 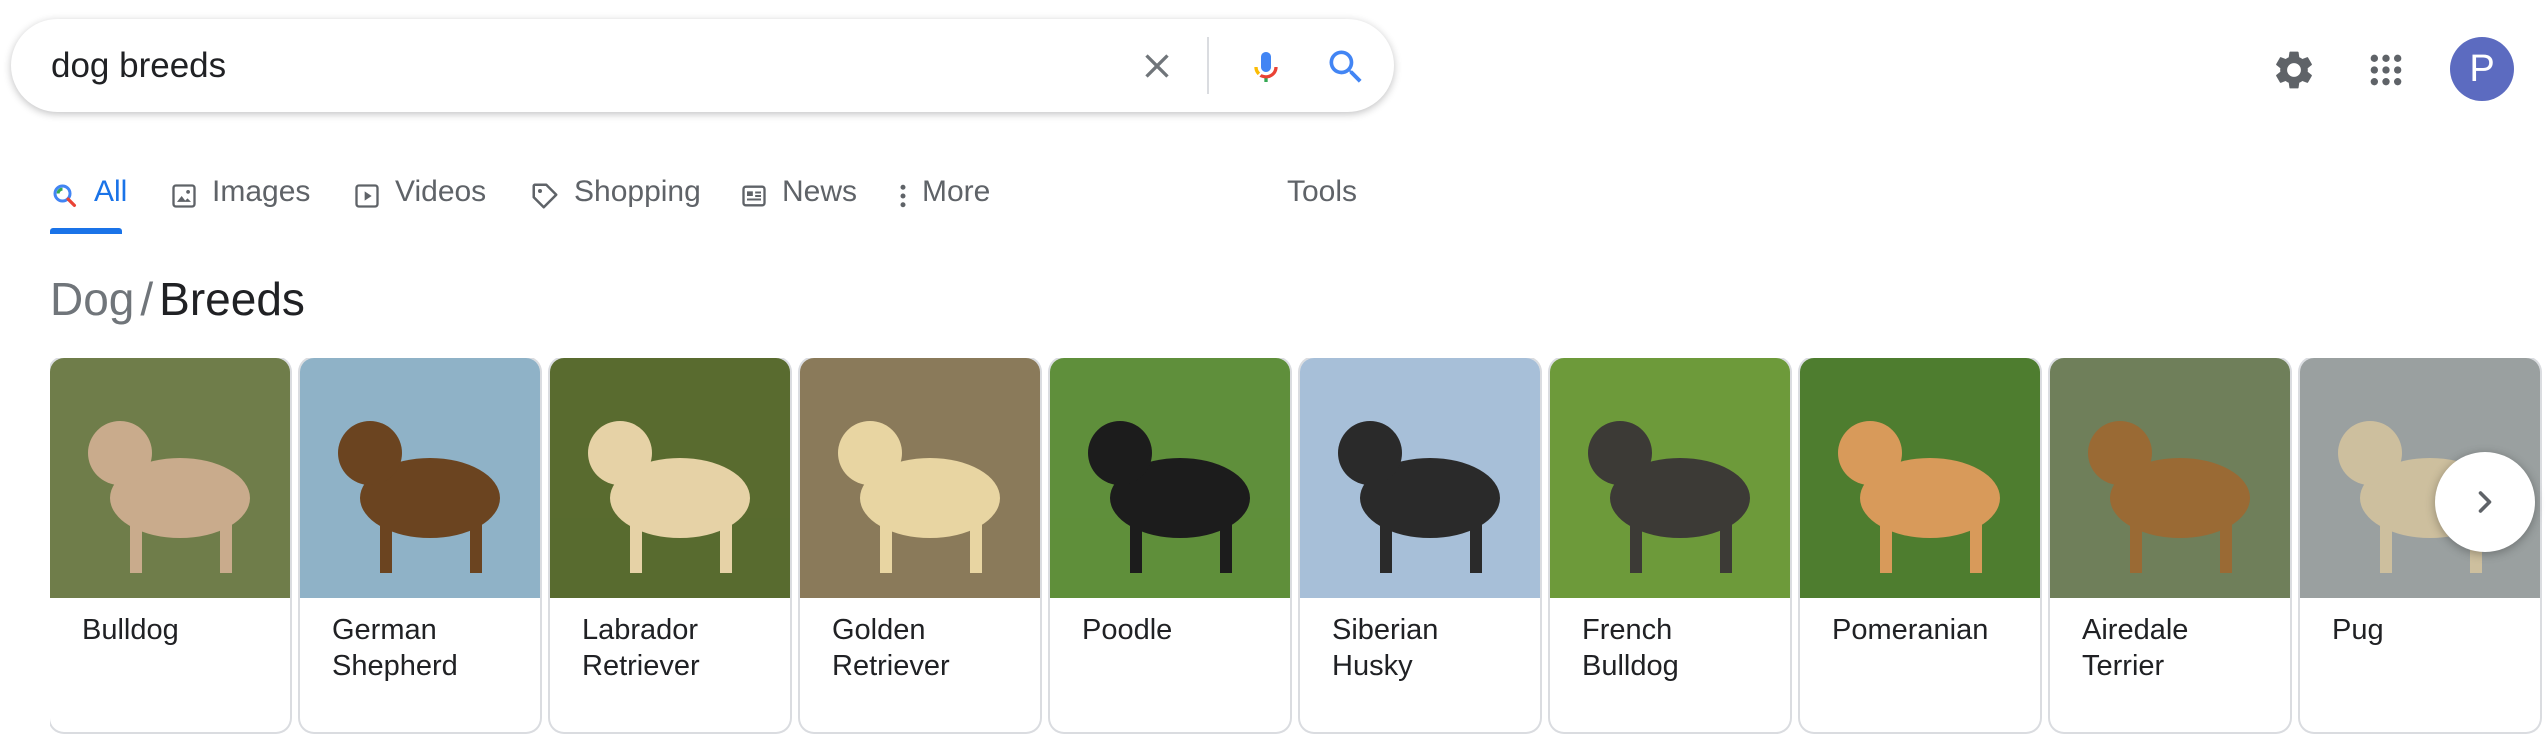 I want to click on breed-card: German Shepherd, so click(x=420, y=545).